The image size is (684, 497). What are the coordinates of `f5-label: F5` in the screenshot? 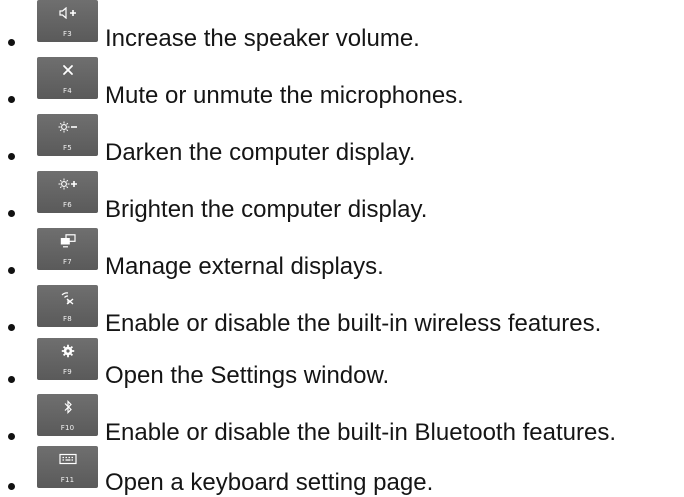 It's located at (67, 148).